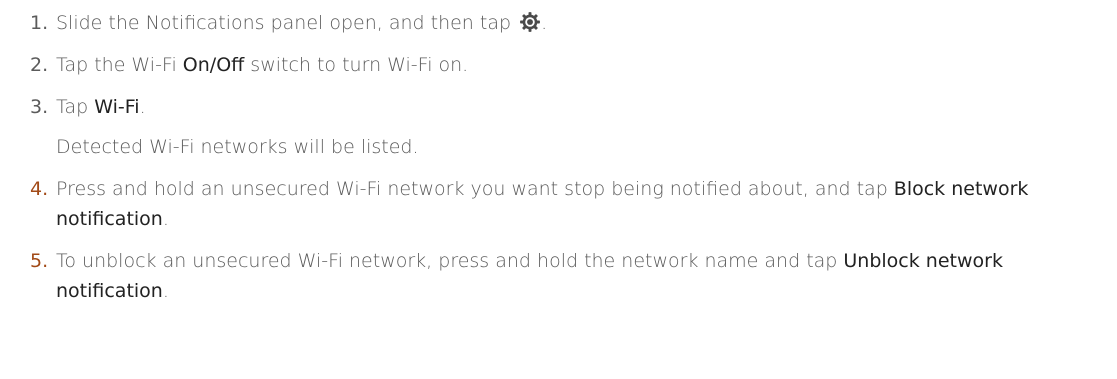  Describe the element at coordinates (39, 23) in the screenshot. I see `step-number: 1.` at that location.